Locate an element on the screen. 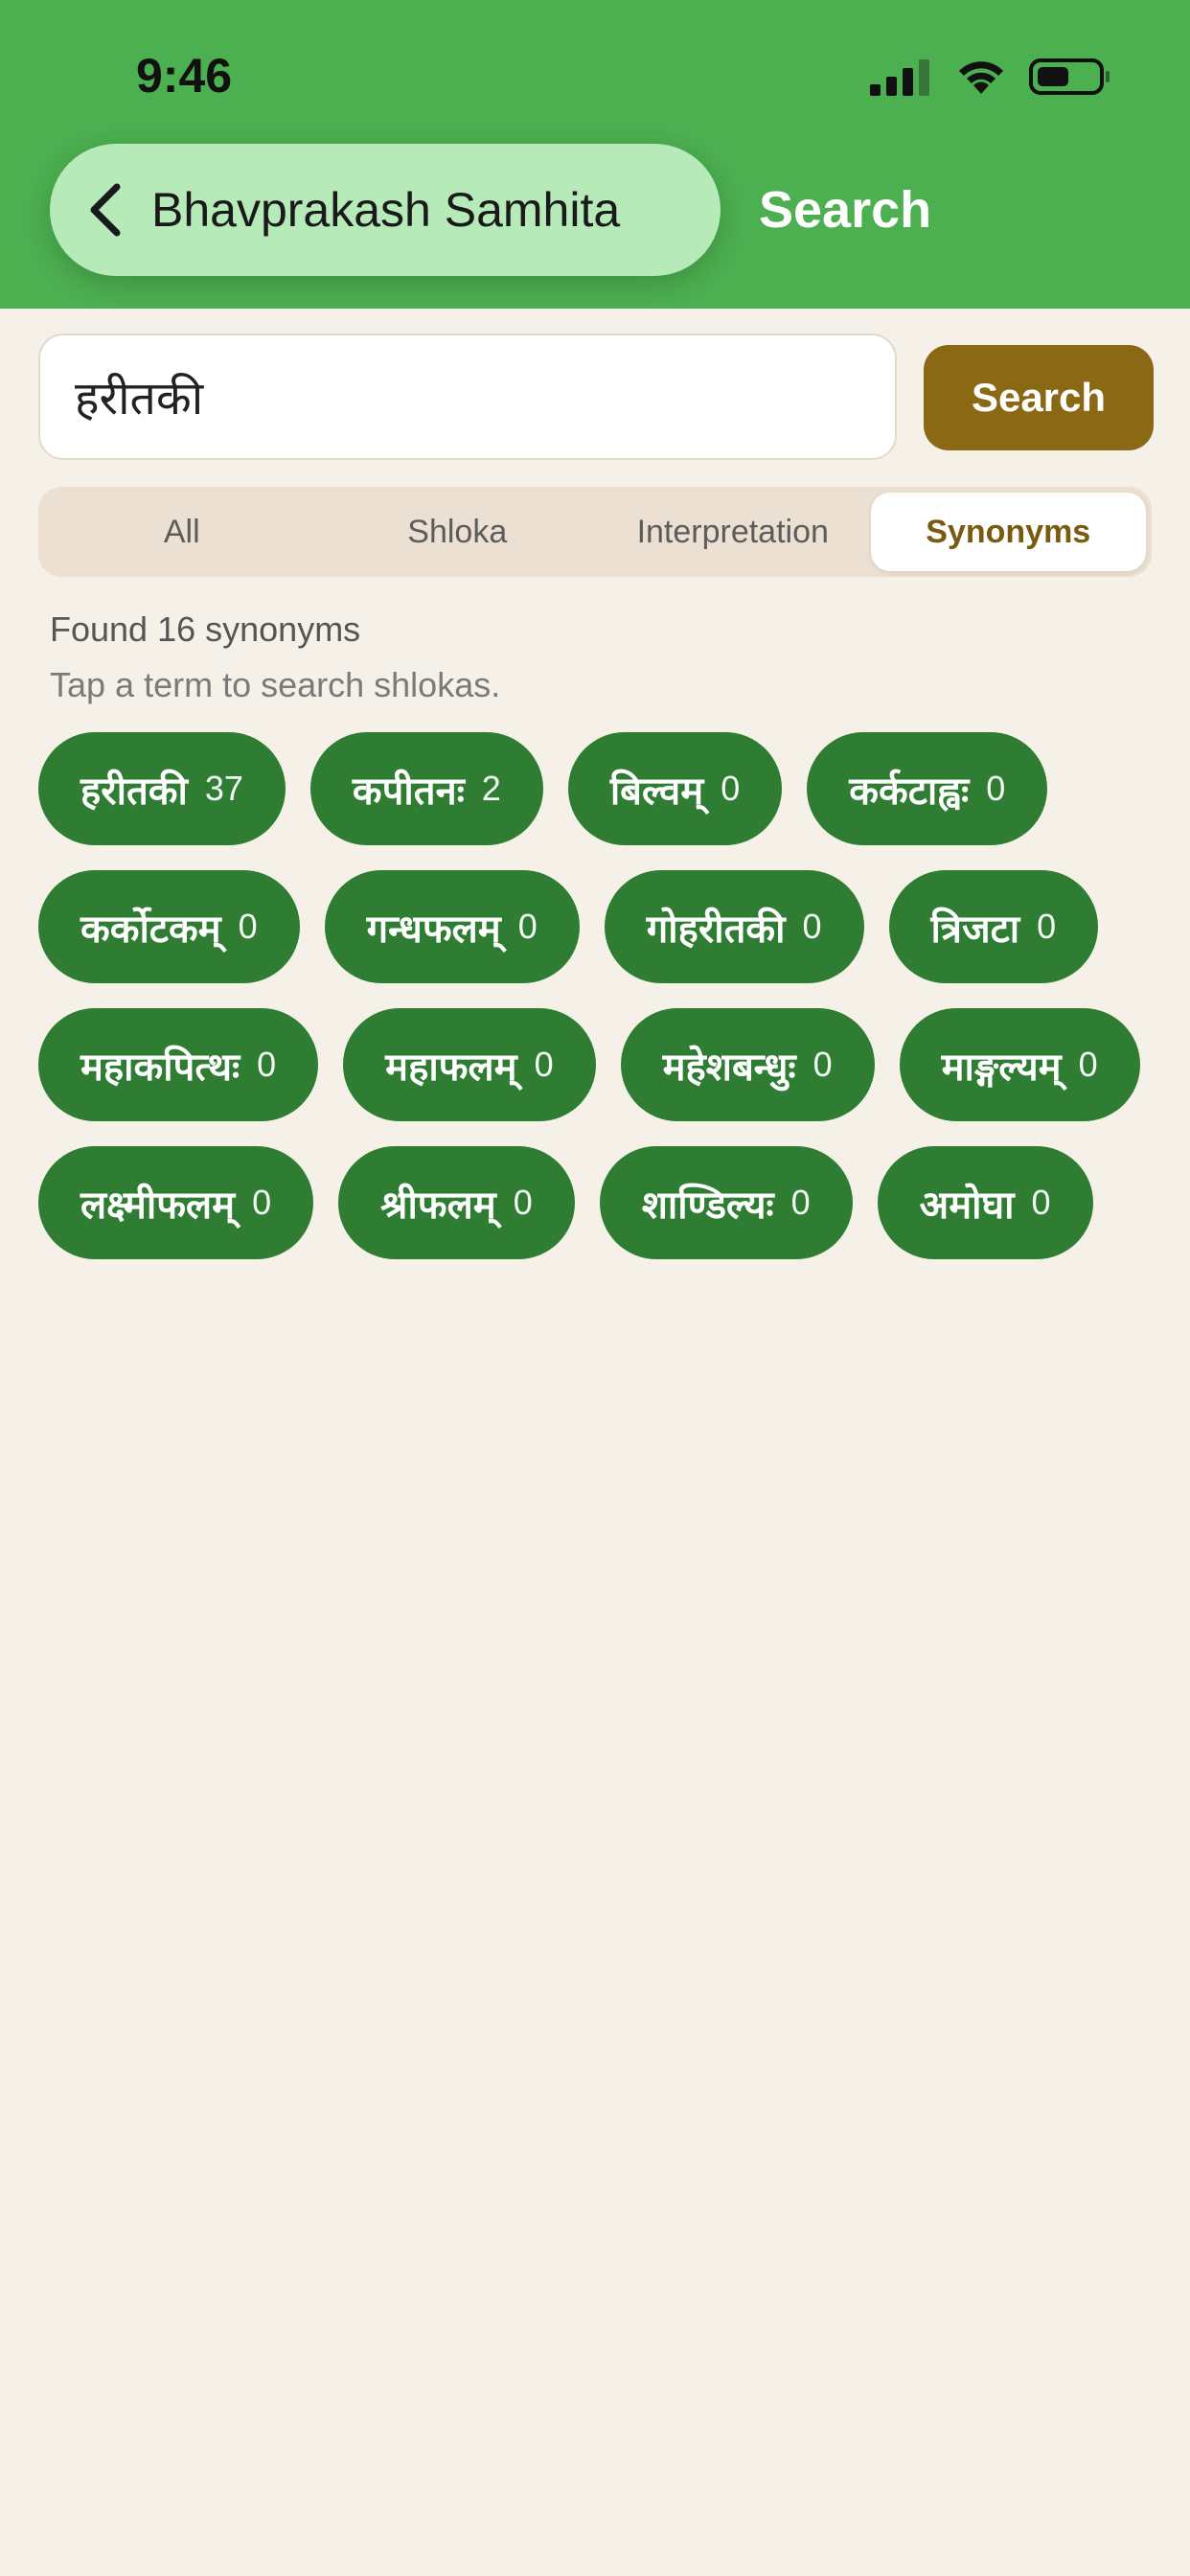 The width and height of the screenshot is (1190, 2576). synonym-term: कर्कटाह्वः is located at coordinates (910, 791).